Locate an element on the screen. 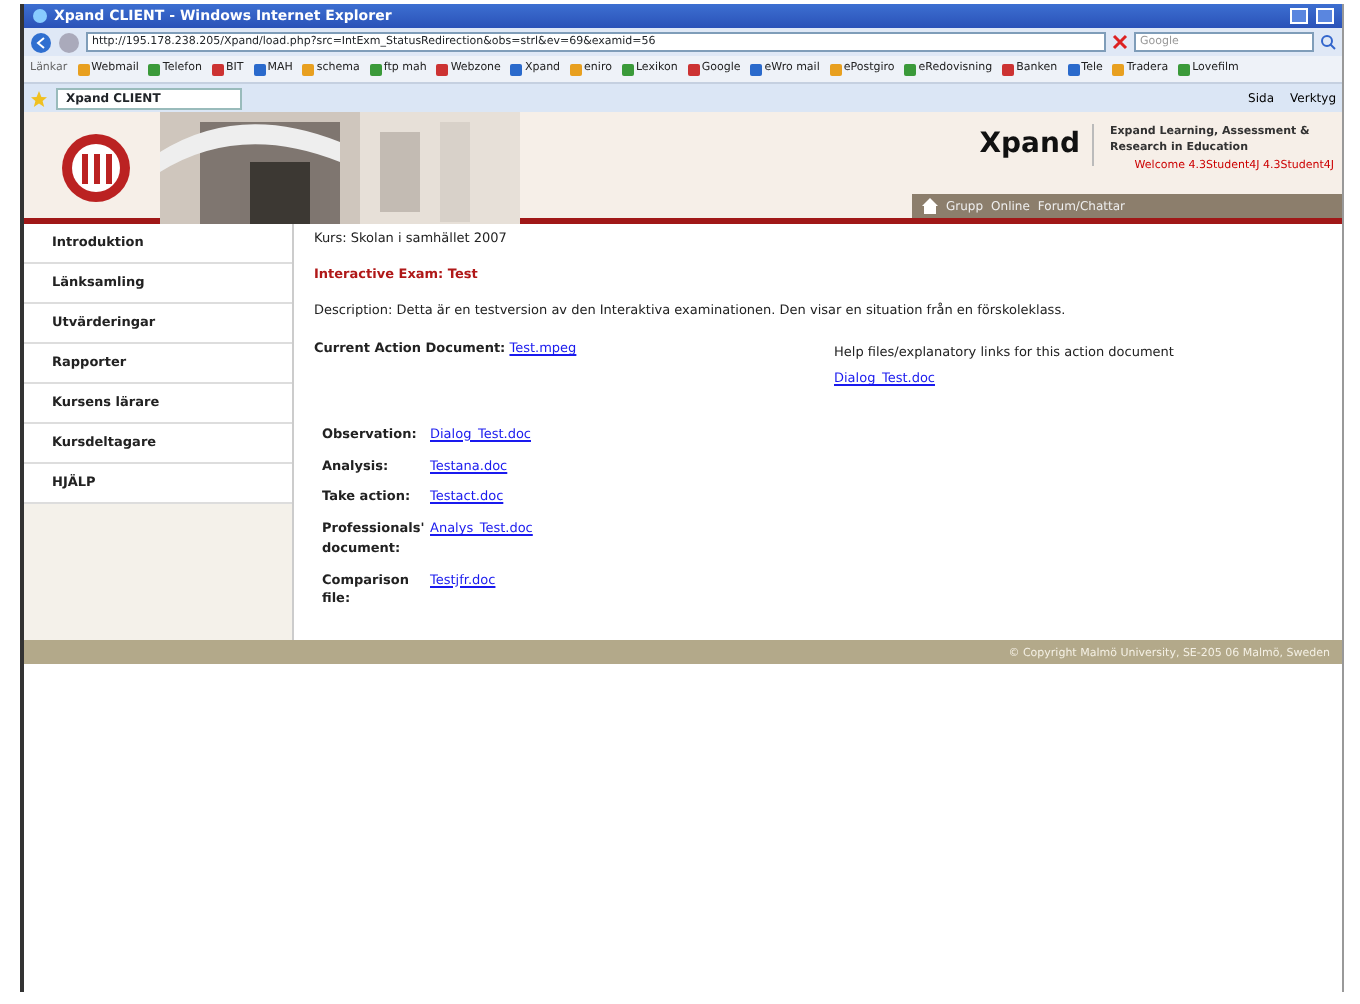 The image size is (1360, 1004). back-icon is located at coordinates (41, 42).